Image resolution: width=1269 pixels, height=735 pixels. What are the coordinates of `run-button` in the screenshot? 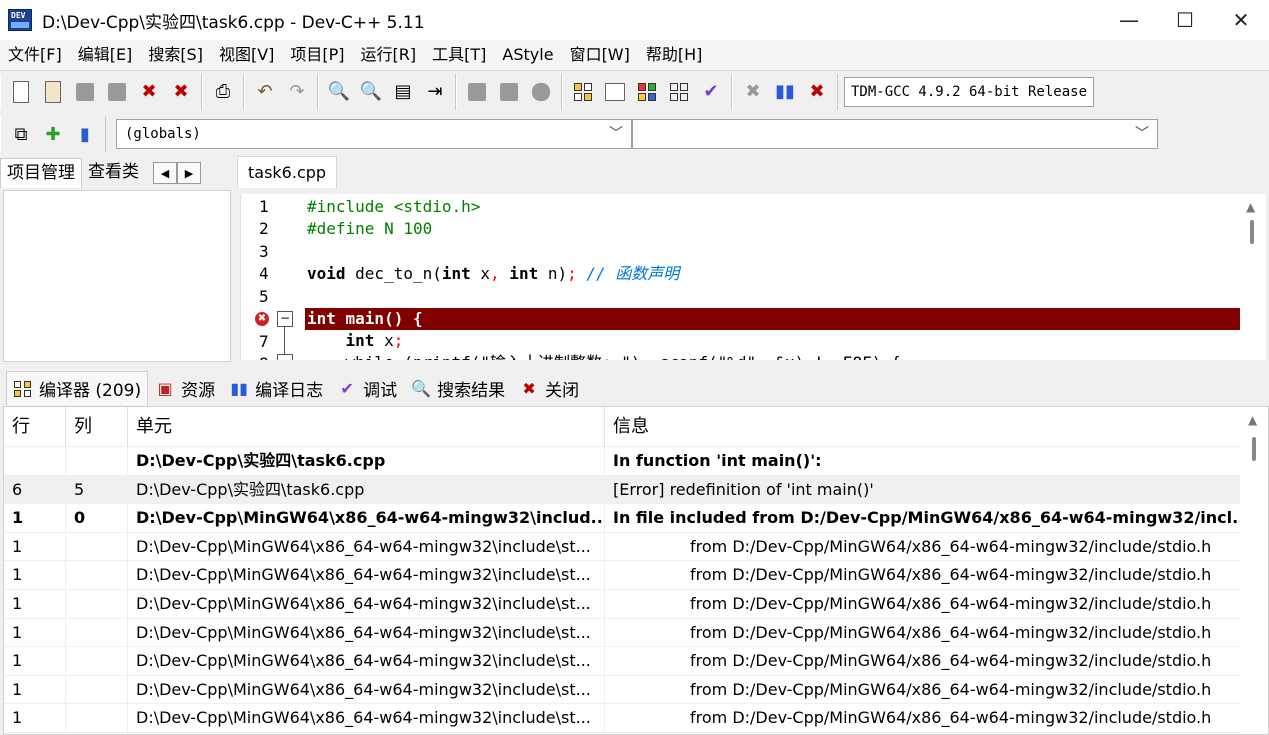 It's located at (615, 92).